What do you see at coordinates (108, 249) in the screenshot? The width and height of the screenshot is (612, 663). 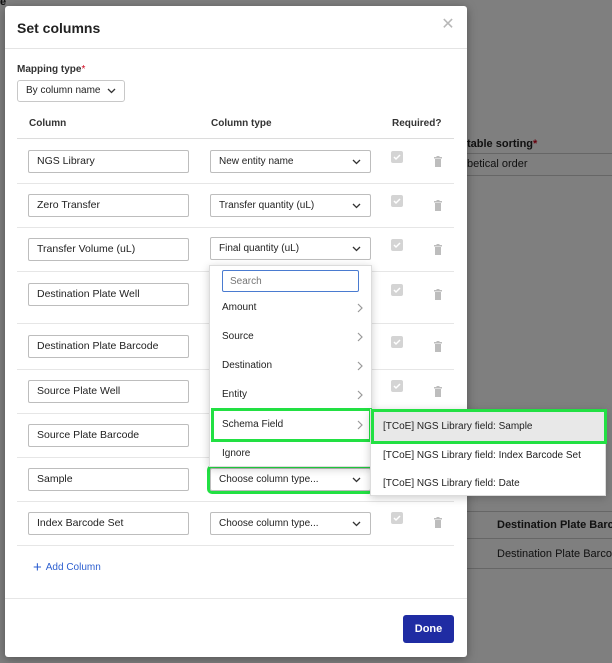 I see `column-name-input: Transfer Volume (uL)` at bounding box center [108, 249].